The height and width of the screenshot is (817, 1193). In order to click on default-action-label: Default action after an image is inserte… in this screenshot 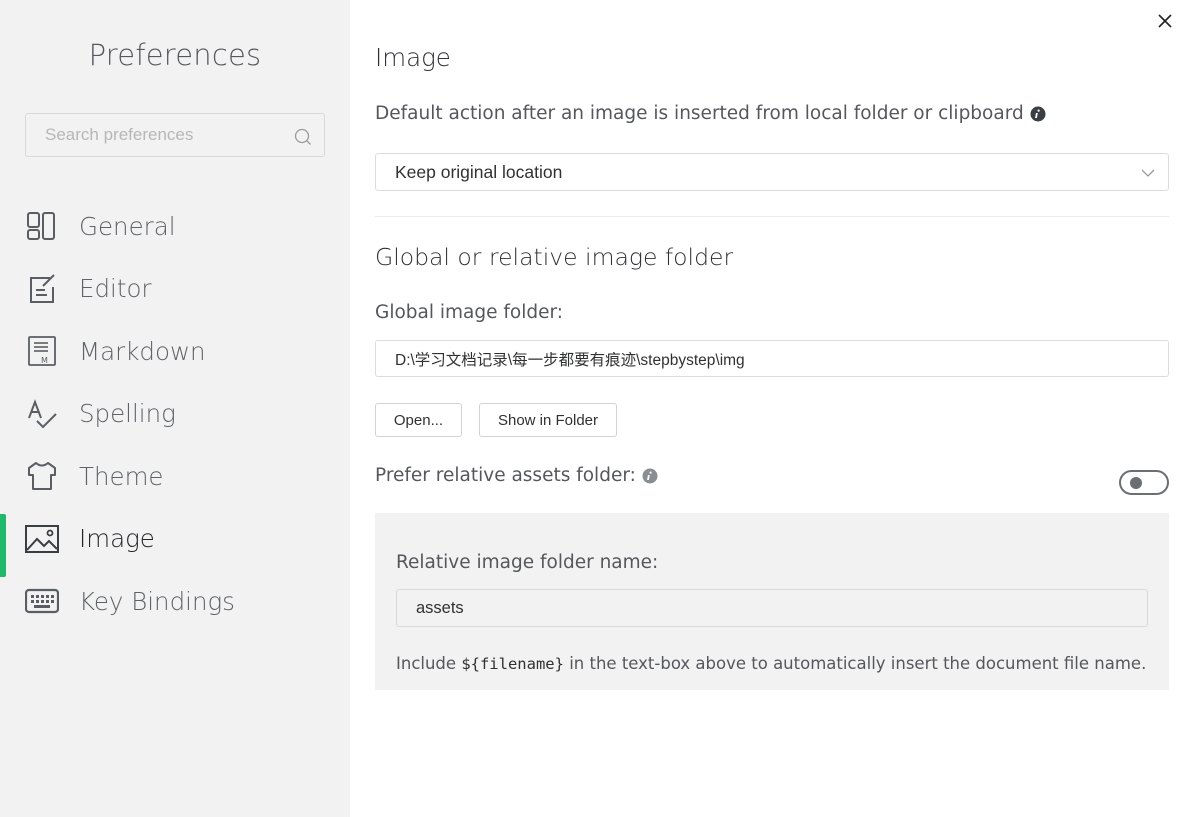, I will do `click(710, 113)`.